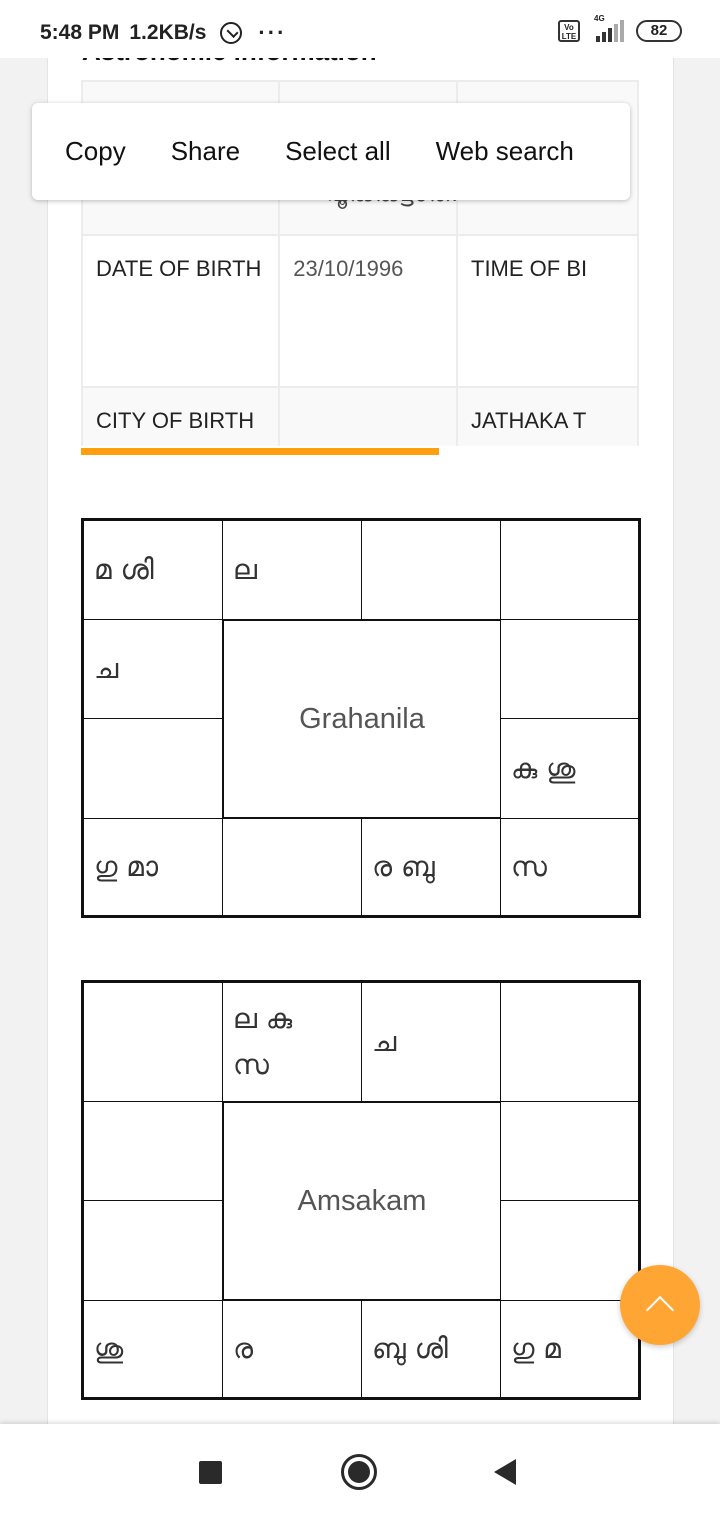  I want to click on text-selection-menu: Copy Share Select all Web search, so click(331, 151).